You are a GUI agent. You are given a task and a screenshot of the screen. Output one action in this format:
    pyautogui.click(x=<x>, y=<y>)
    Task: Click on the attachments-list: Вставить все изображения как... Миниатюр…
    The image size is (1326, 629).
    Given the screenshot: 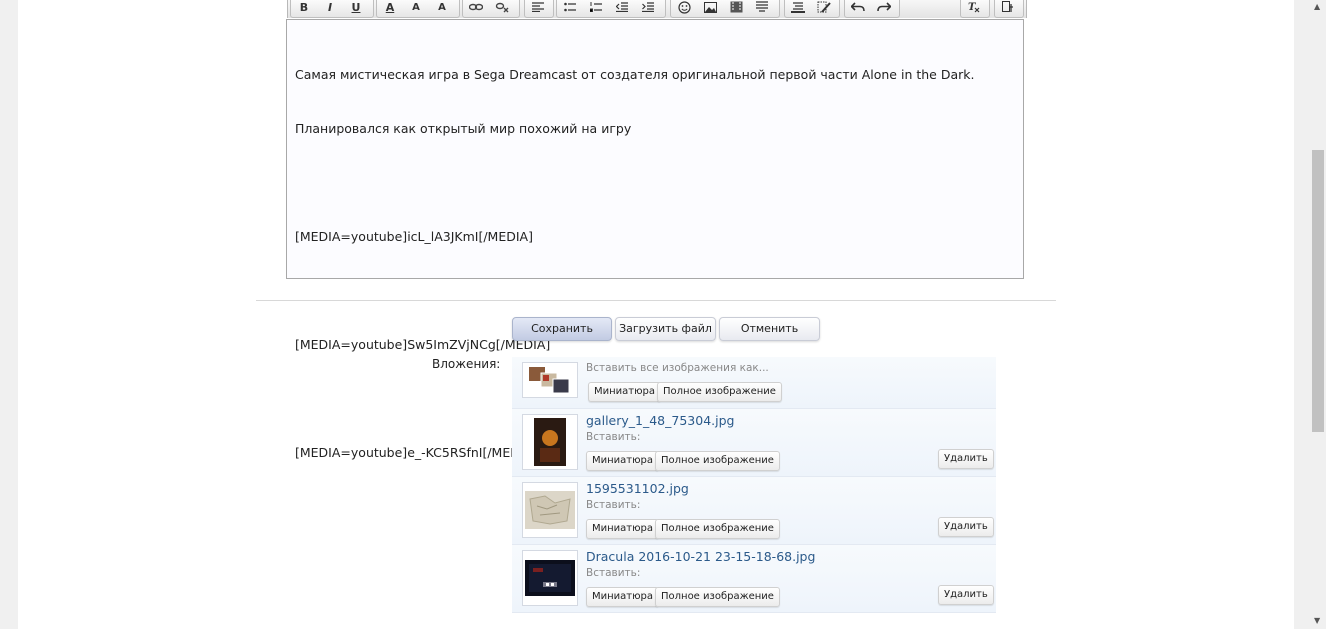 What is the action you would take?
    pyautogui.click(x=754, y=485)
    